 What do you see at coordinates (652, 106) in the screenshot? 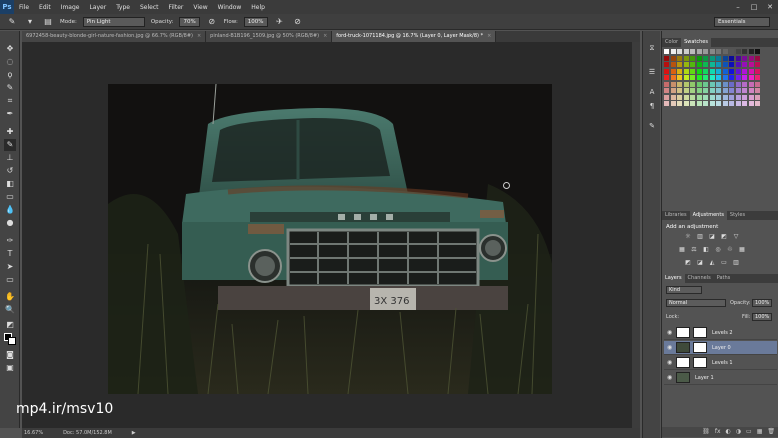
I see `paragraph-icon: ¶` at bounding box center [652, 106].